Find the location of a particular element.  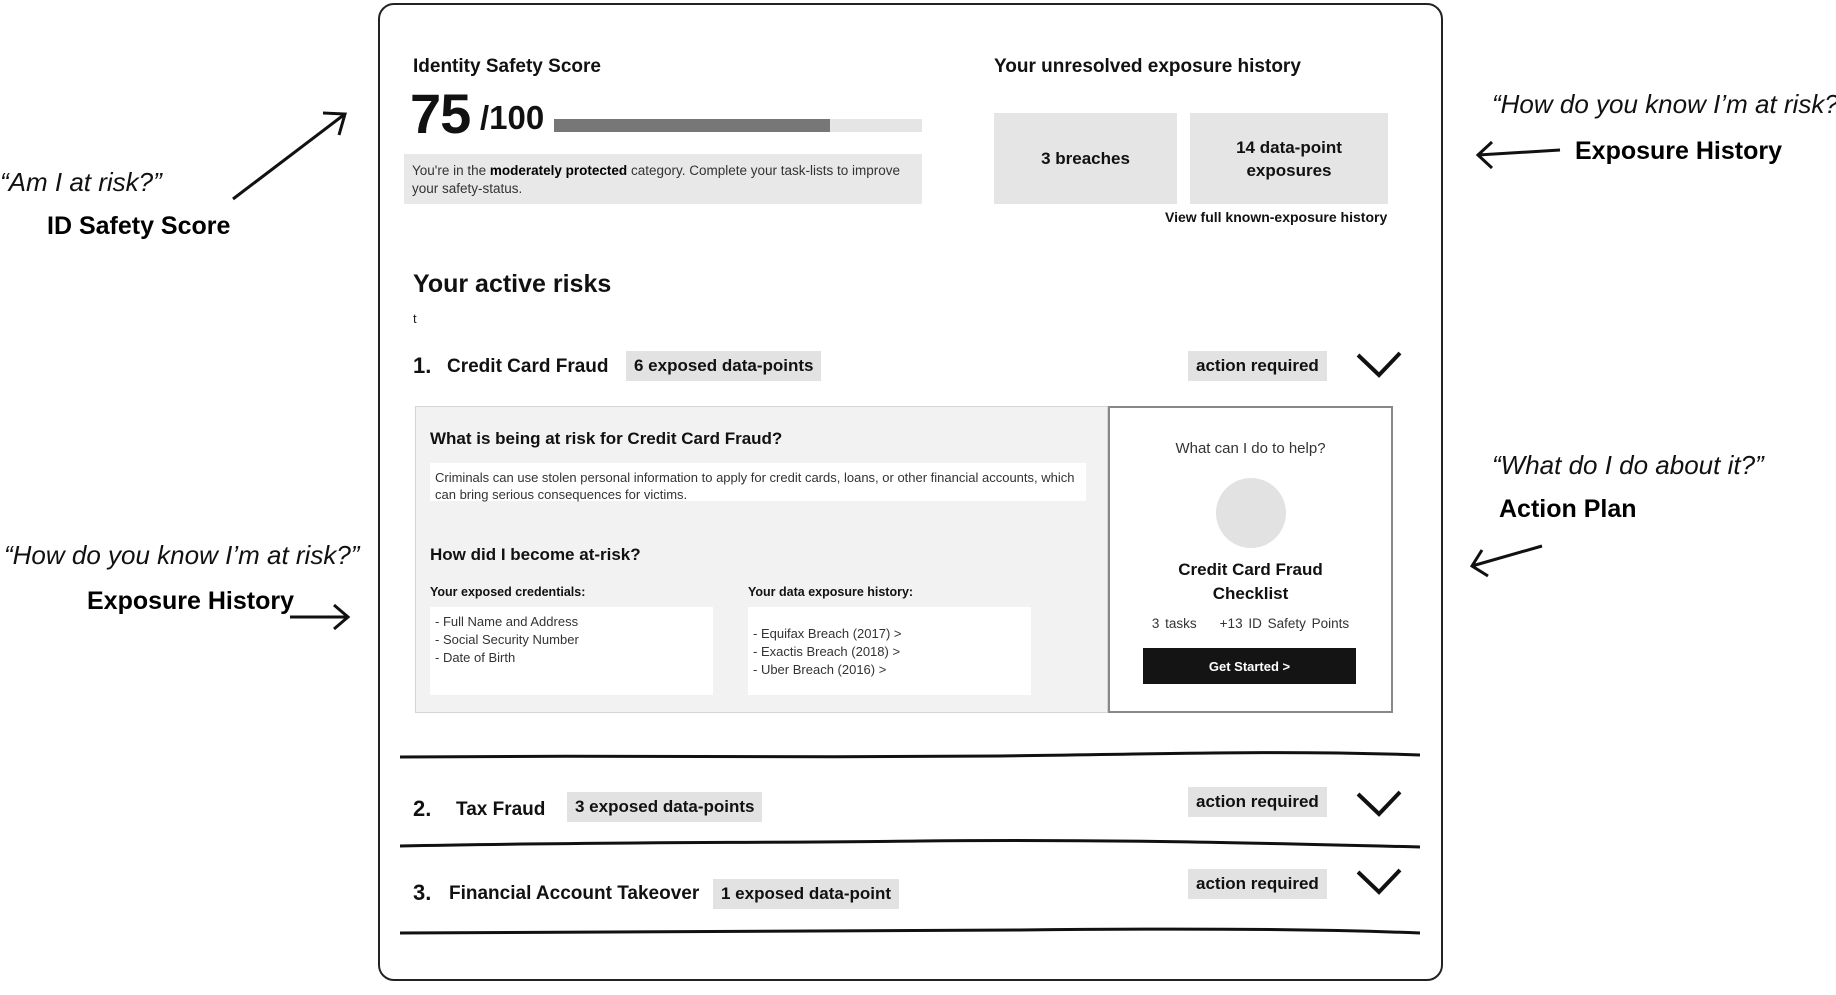

score-progress-fill is located at coordinates (692, 125).